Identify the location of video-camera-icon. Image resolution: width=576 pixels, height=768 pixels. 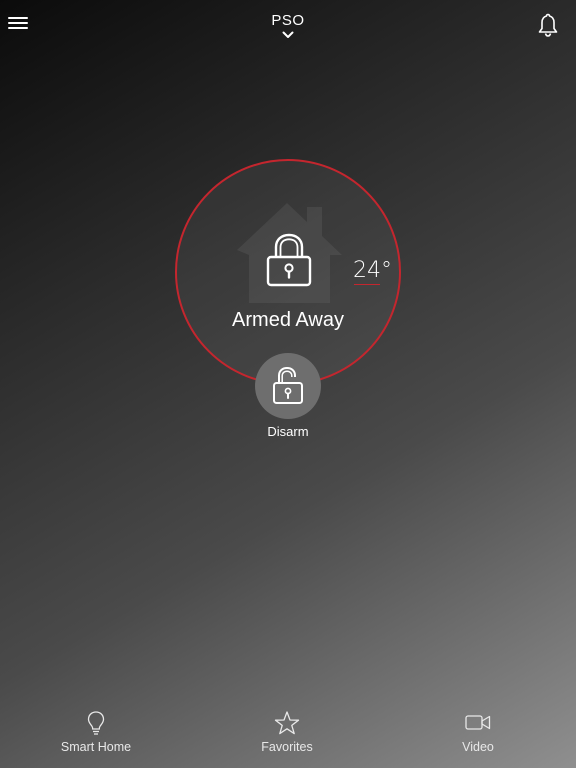
(478, 722).